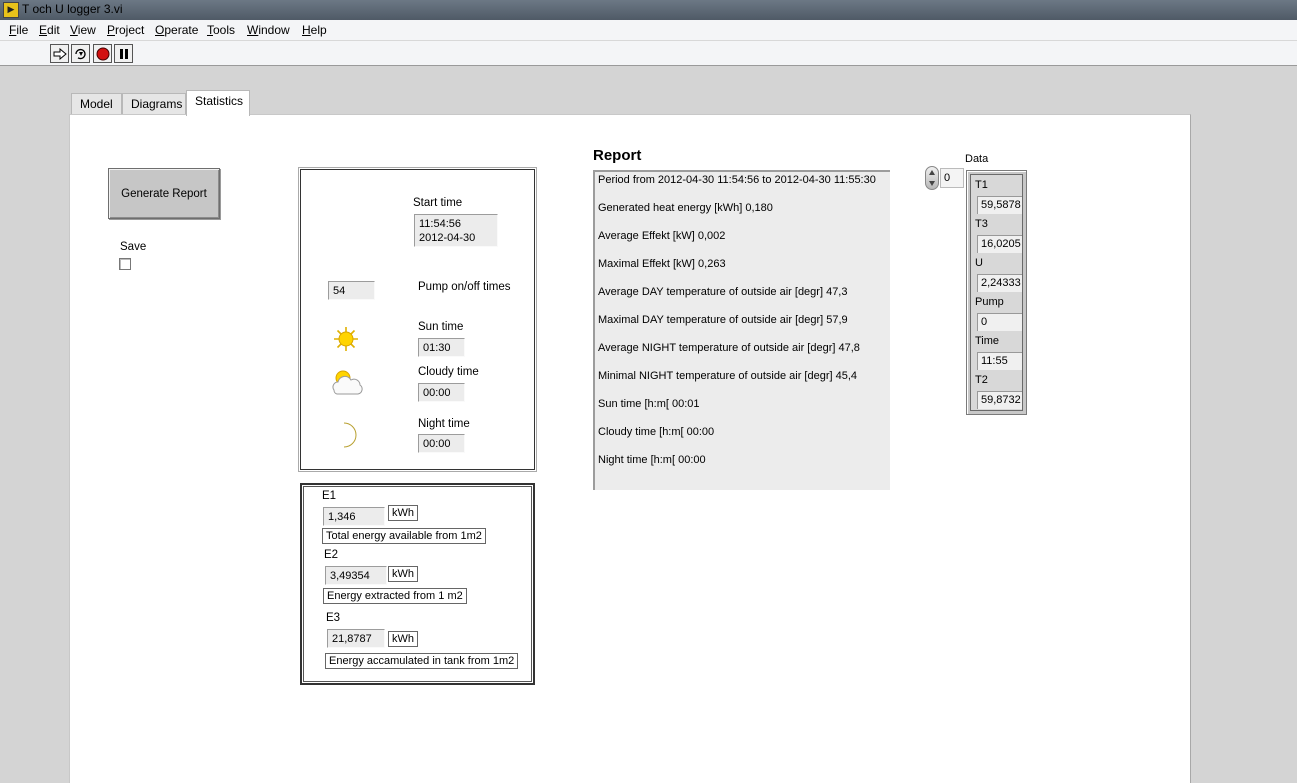  Describe the element at coordinates (72, 9) in the screenshot. I see `window-title: T och U logger 3.vi` at that location.